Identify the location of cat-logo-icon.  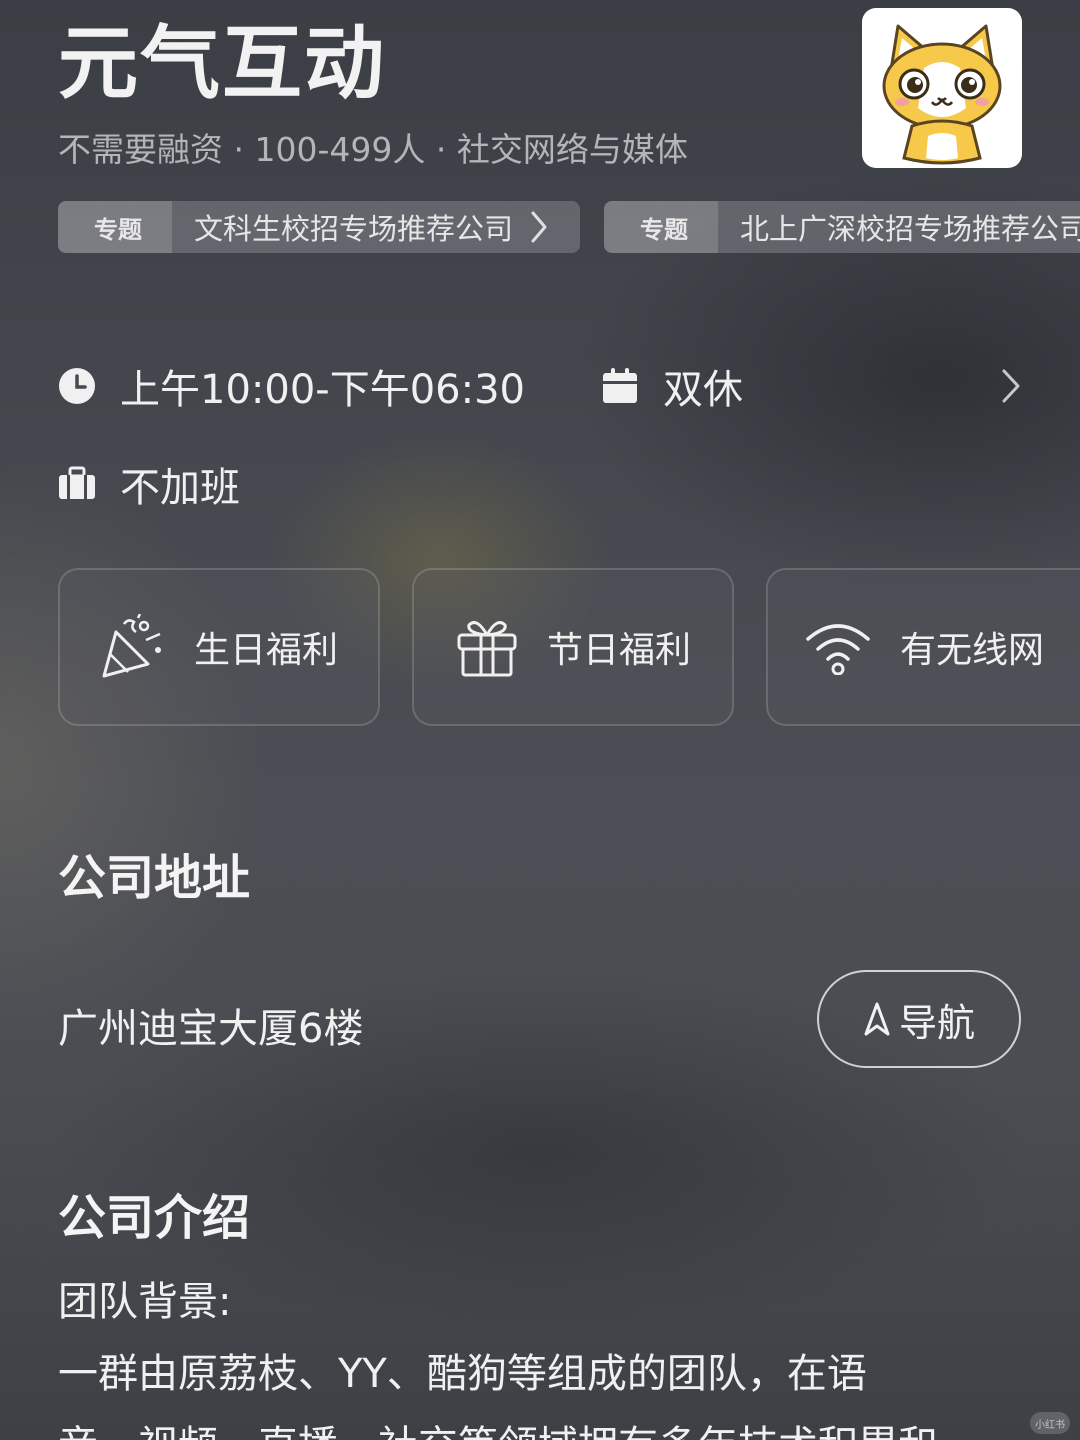
(942, 94).